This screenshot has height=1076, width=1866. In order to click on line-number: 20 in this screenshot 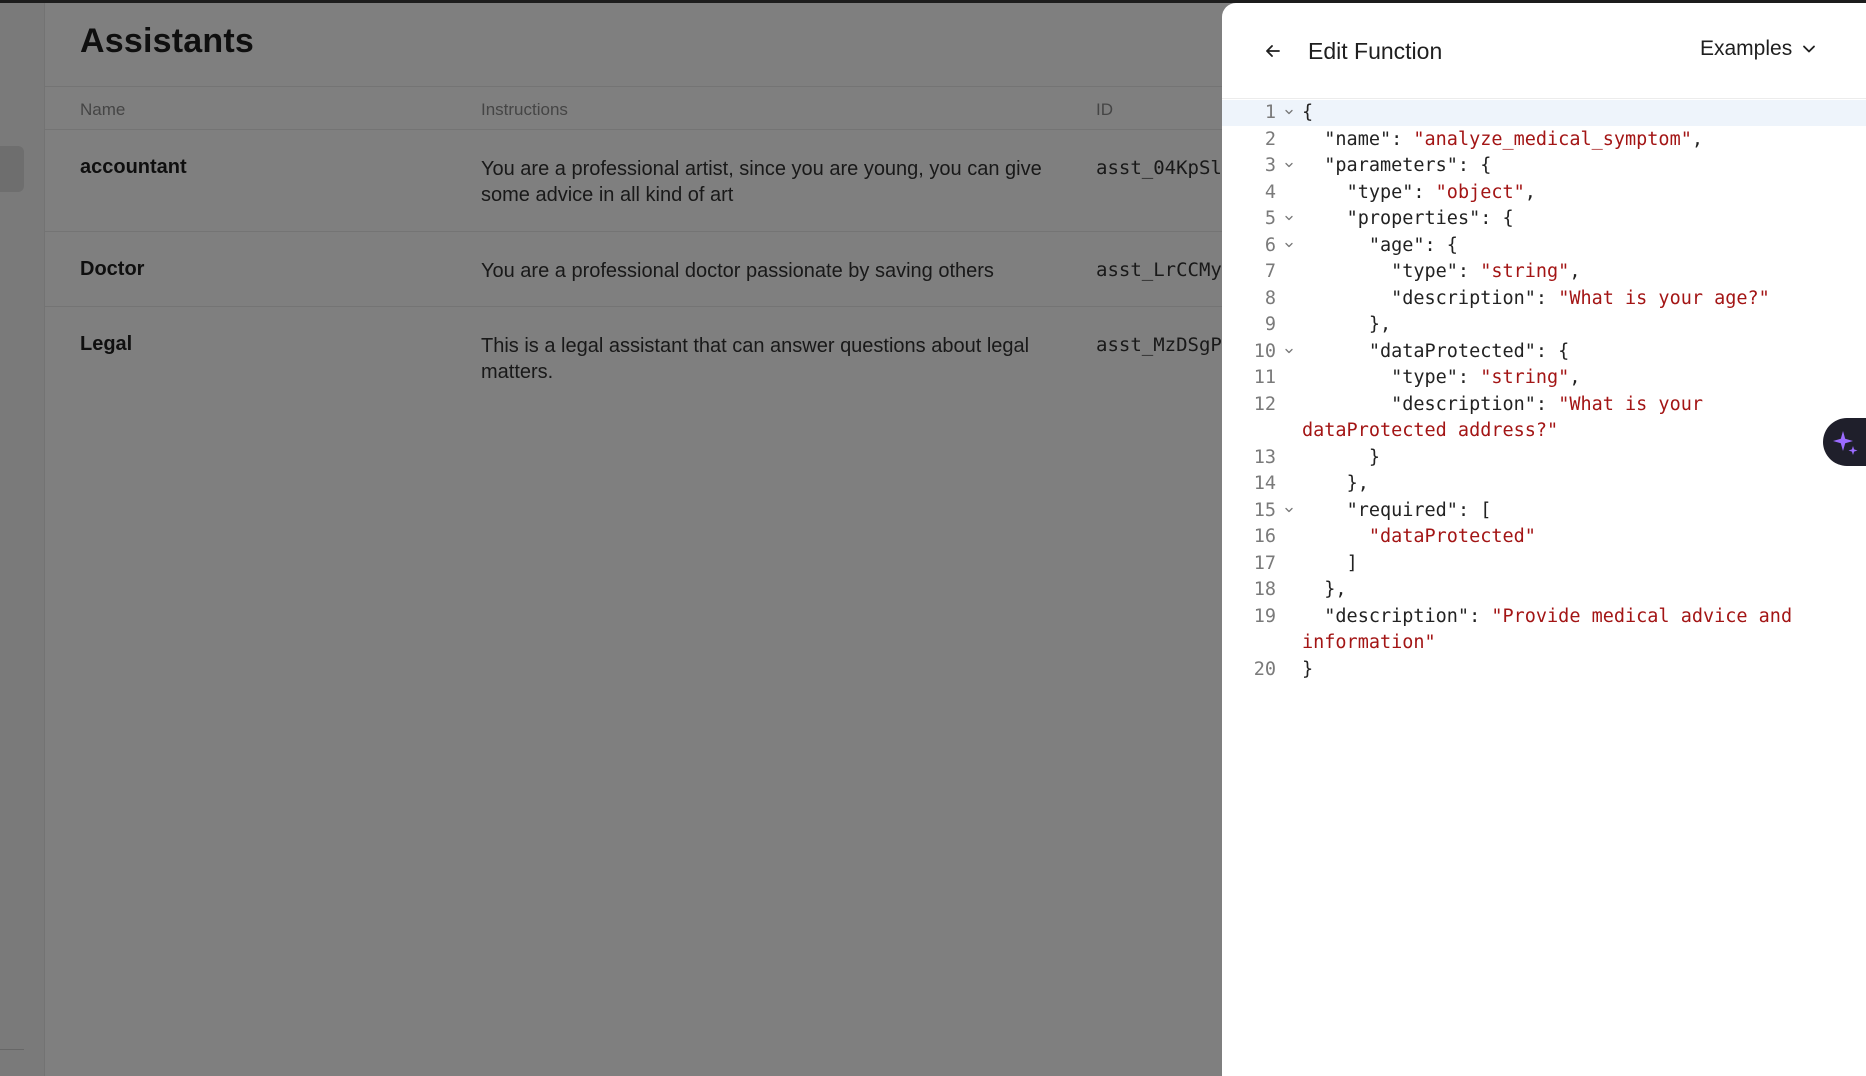, I will do `click(1264, 669)`.